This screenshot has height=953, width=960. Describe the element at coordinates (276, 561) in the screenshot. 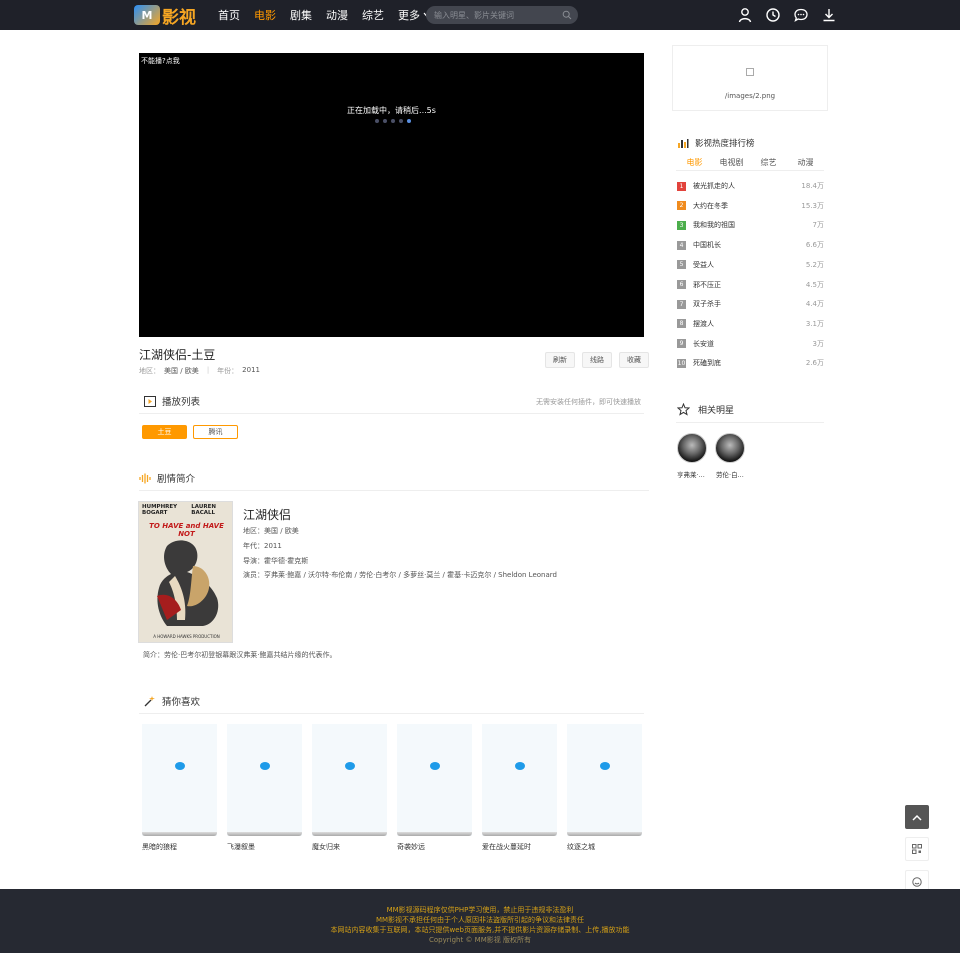

I see `info-director: 导演：霍华德·霍克斯` at that location.